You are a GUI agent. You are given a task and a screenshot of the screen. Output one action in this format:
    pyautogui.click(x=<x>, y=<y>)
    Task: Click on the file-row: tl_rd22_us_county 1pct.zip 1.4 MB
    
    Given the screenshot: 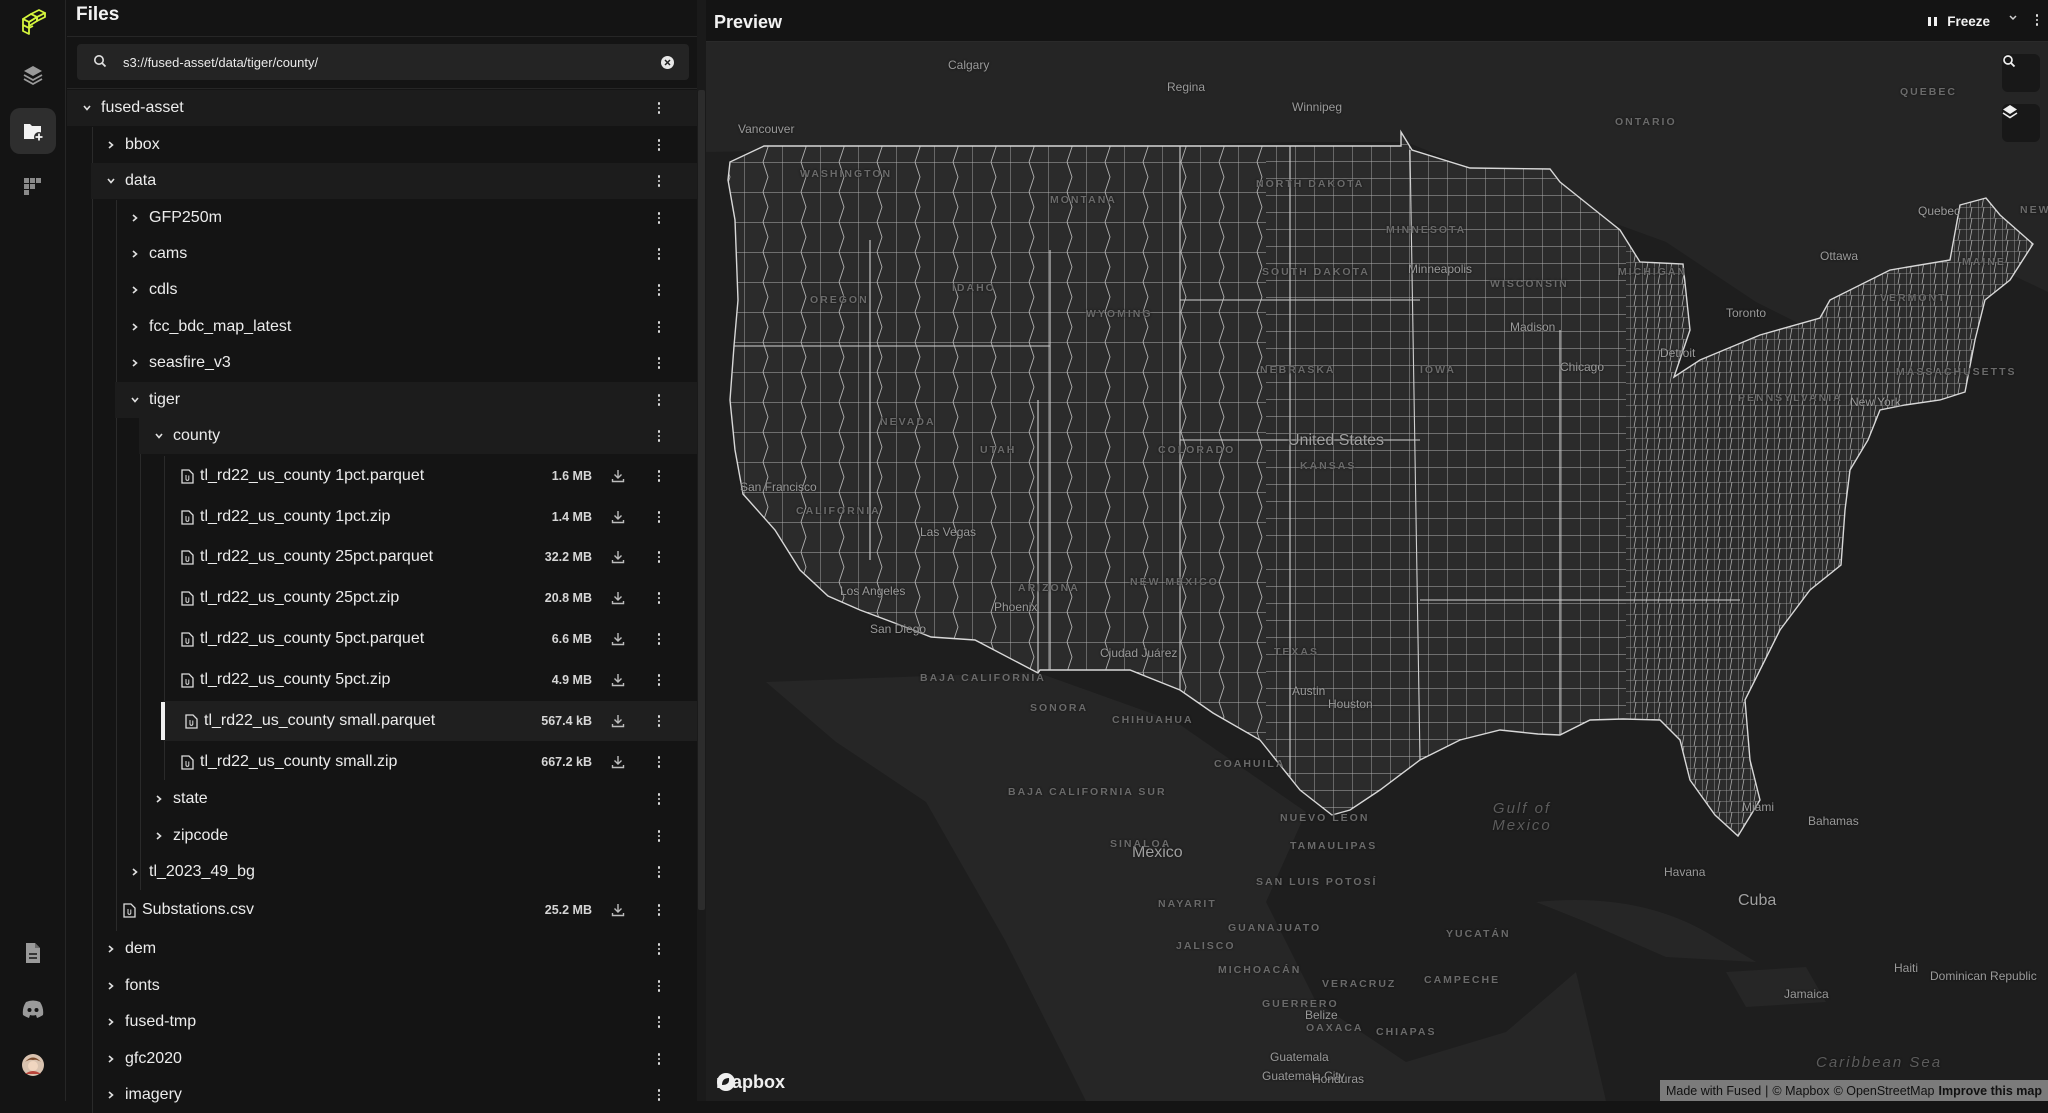 What is the action you would take?
    pyautogui.click(x=382, y=517)
    